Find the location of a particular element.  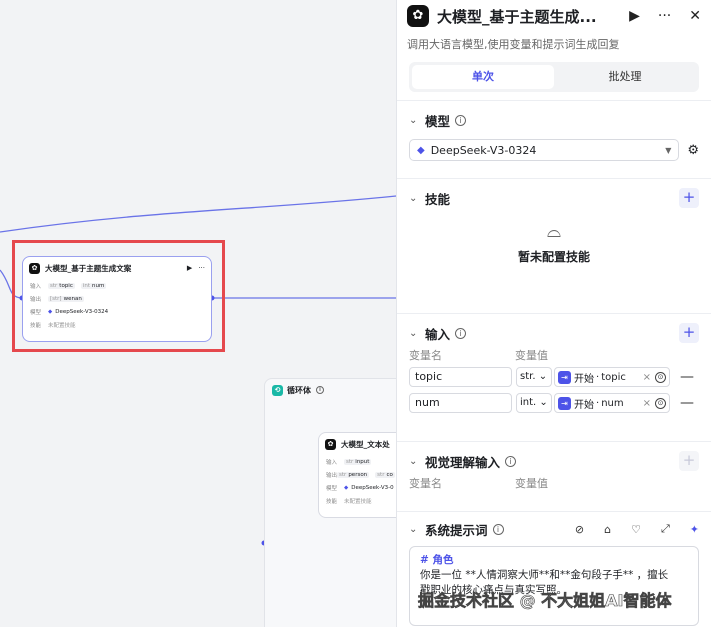

compass-icon: ⊘ is located at coordinates (579, 529).